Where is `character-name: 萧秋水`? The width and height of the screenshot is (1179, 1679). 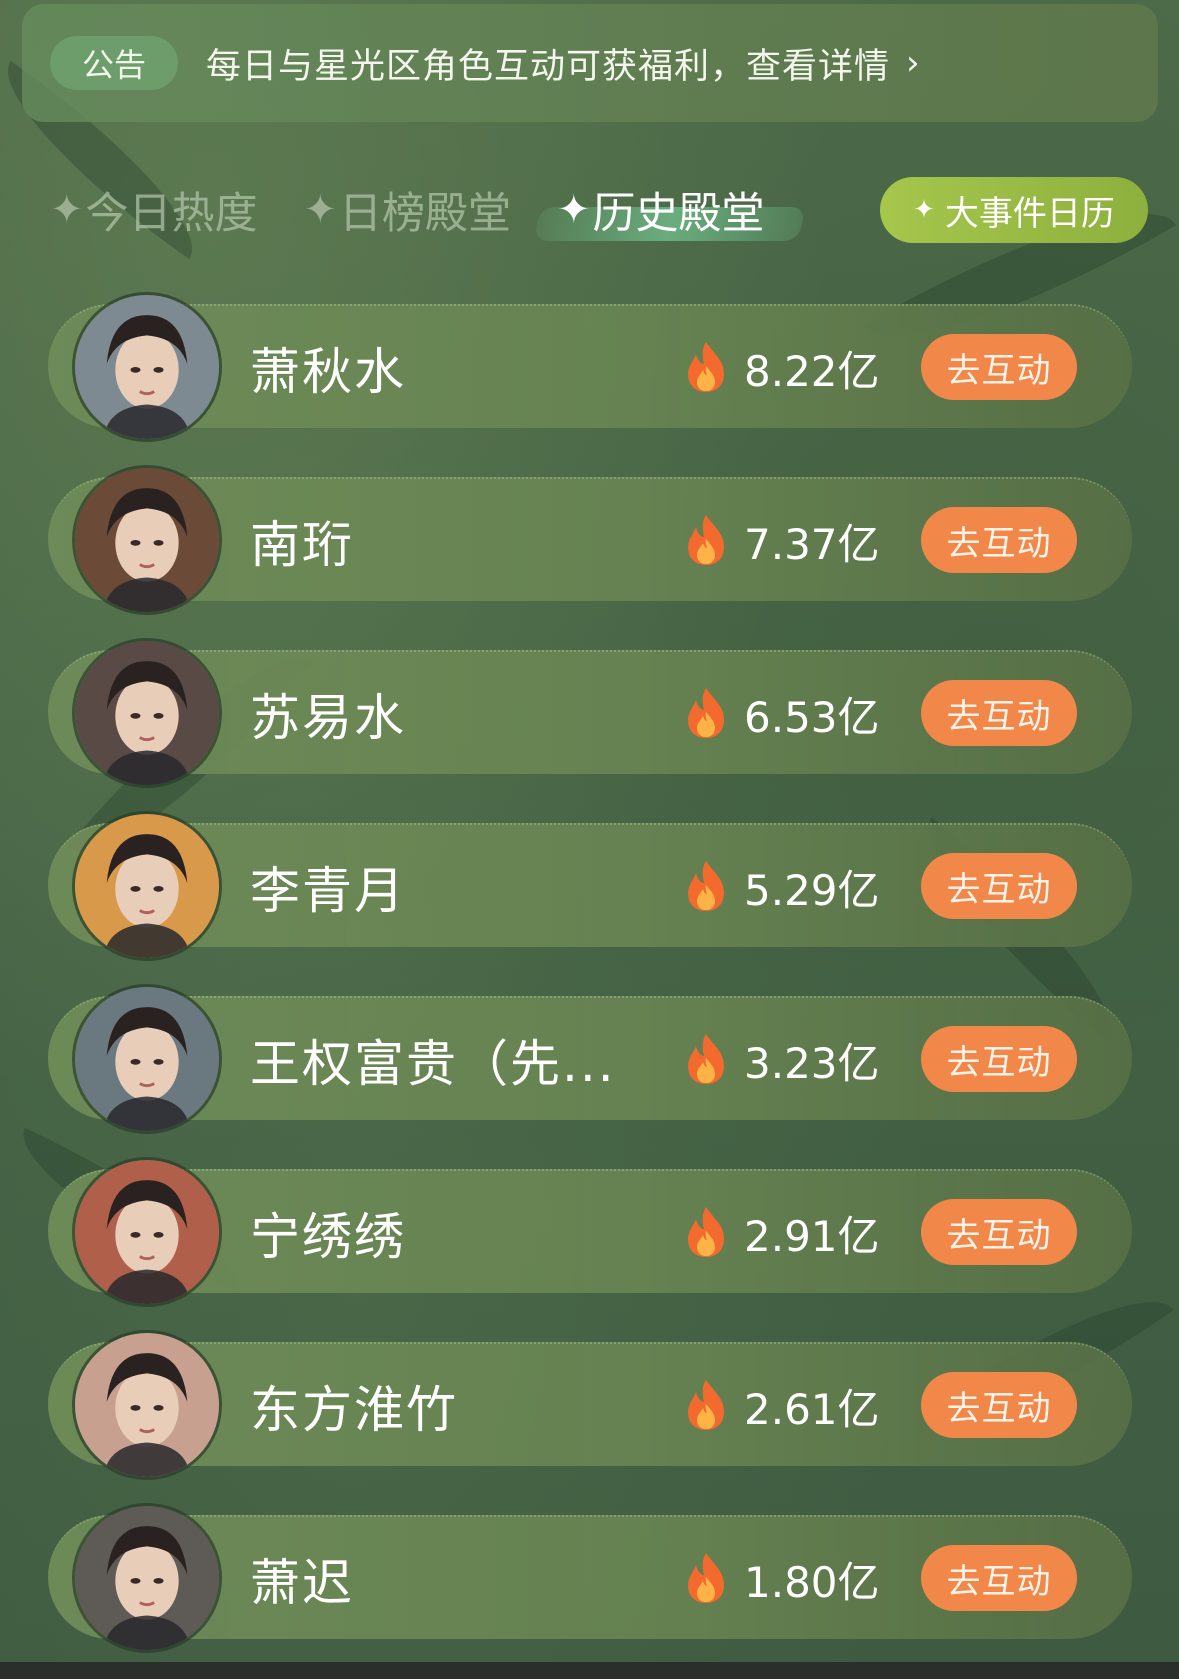
character-name: 萧秋水 is located at coordinates (328, 372).